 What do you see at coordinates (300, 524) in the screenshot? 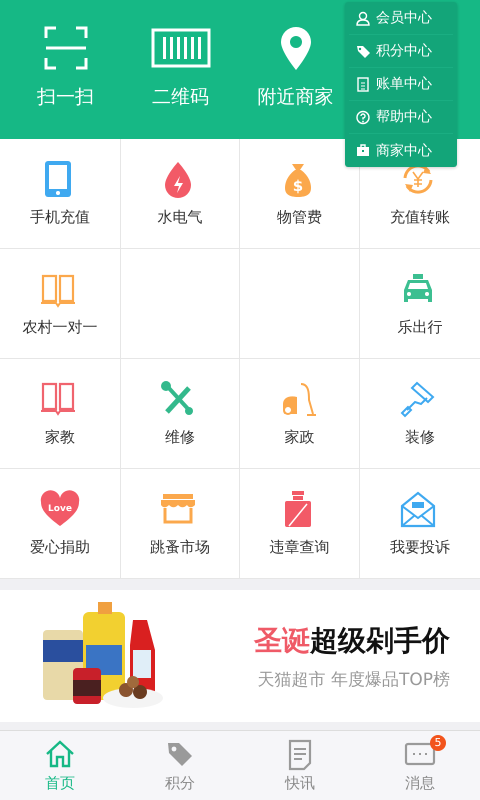
I see `service-tile: 违章查询` at bounding box center [300, 524].